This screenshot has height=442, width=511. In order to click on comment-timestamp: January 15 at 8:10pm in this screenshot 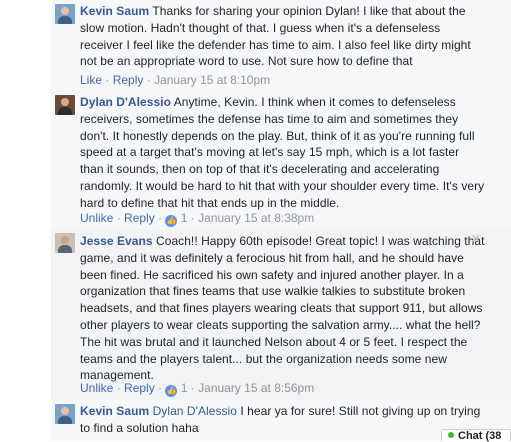, I will do `click(212, 80)`.